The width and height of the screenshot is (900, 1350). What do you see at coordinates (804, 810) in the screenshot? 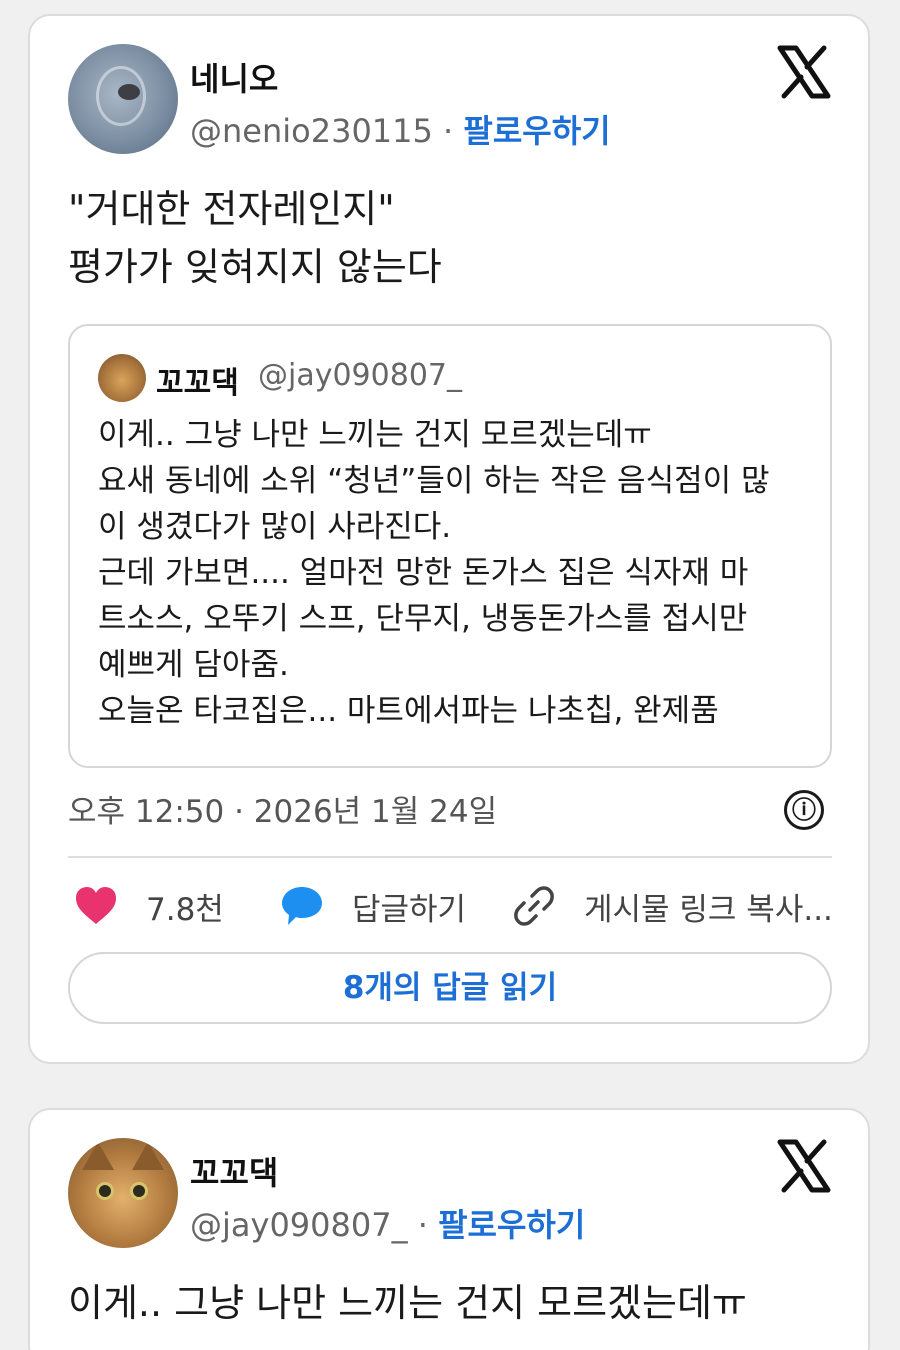
I see `info-icon: ⓘ` at bounding box center [804, 810].